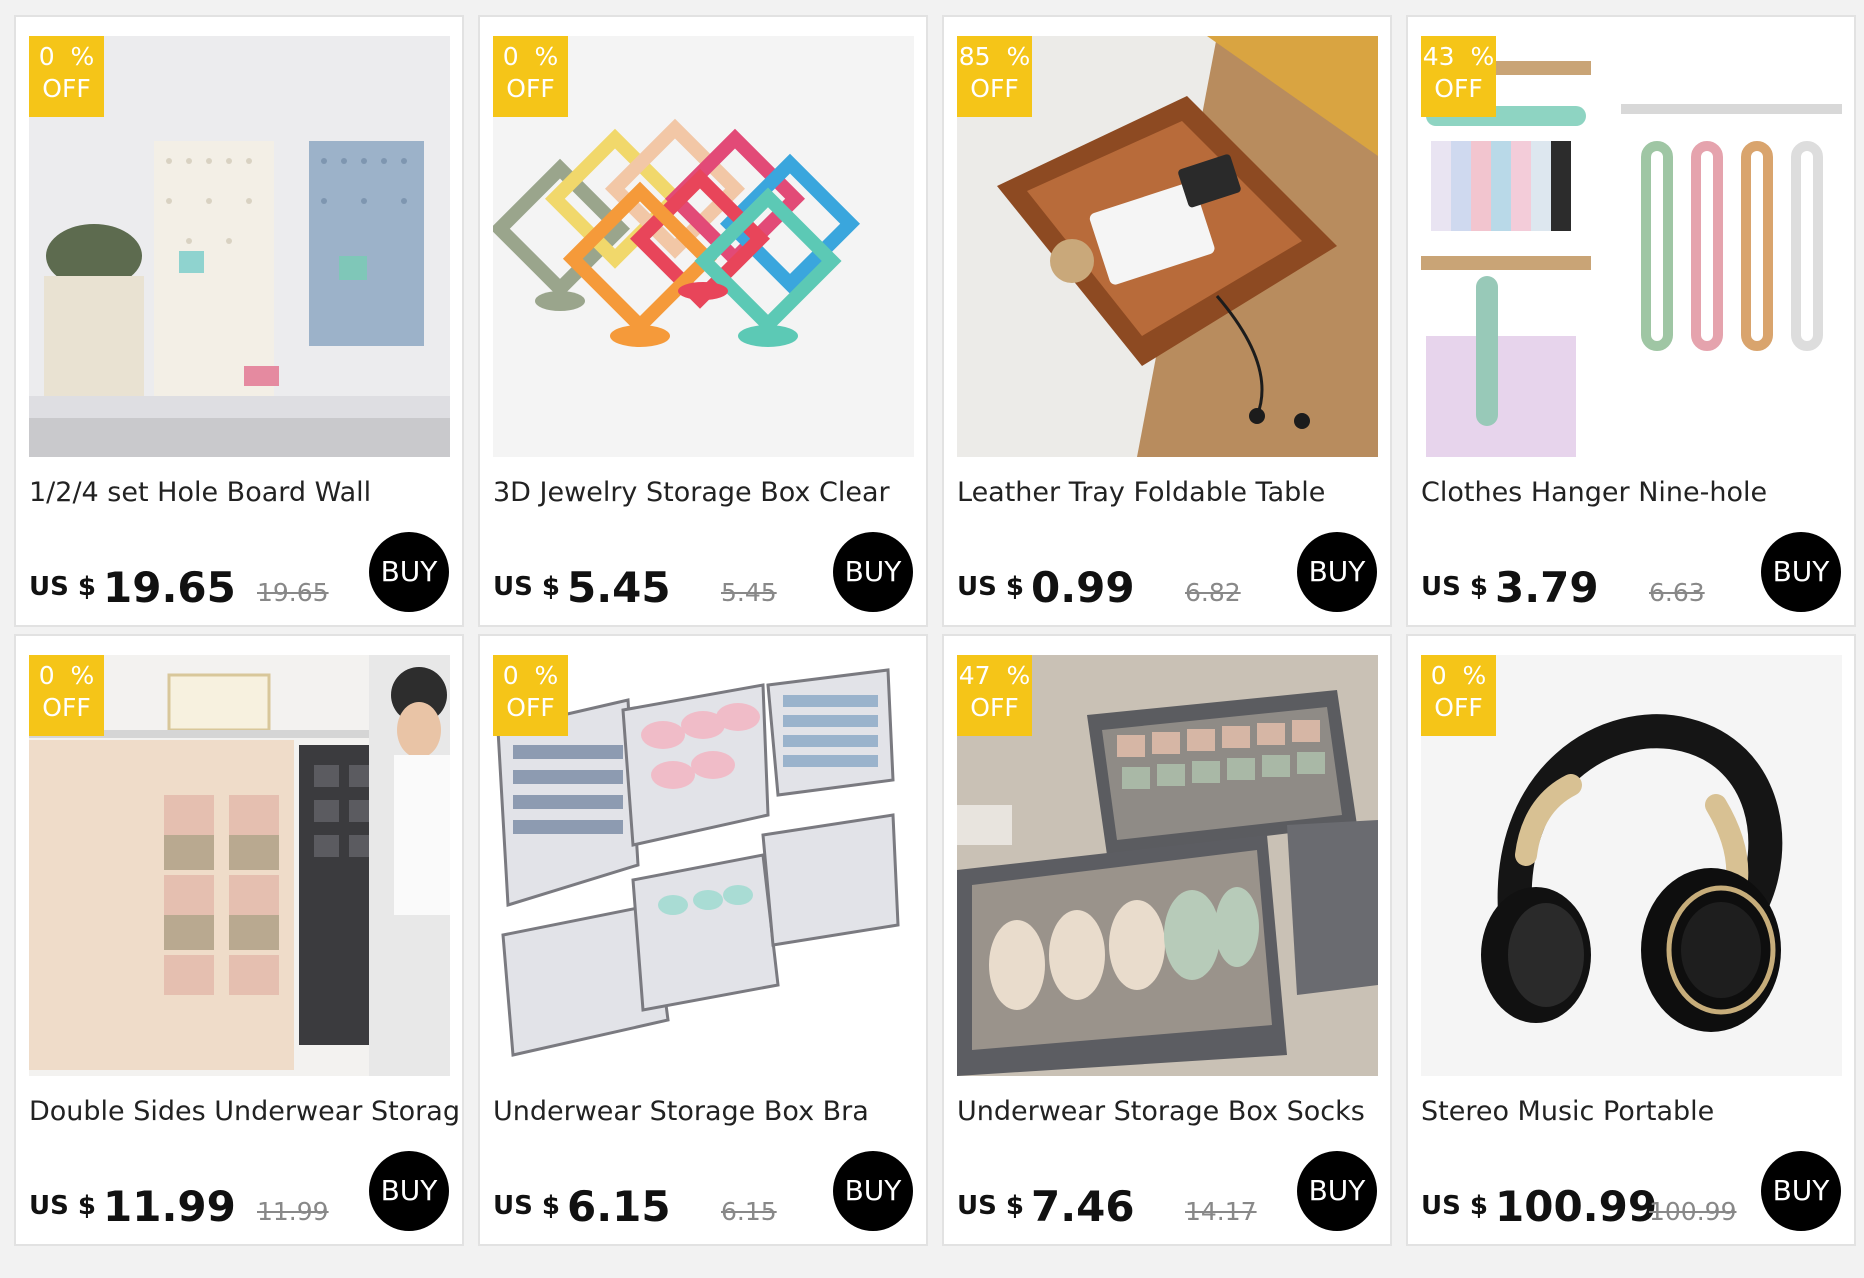 This screenshot has height=1278, width=1864. Describe the element at coordinates (1458, 56) in the screenshot. I see `discount-percent: 43 %` at that location.